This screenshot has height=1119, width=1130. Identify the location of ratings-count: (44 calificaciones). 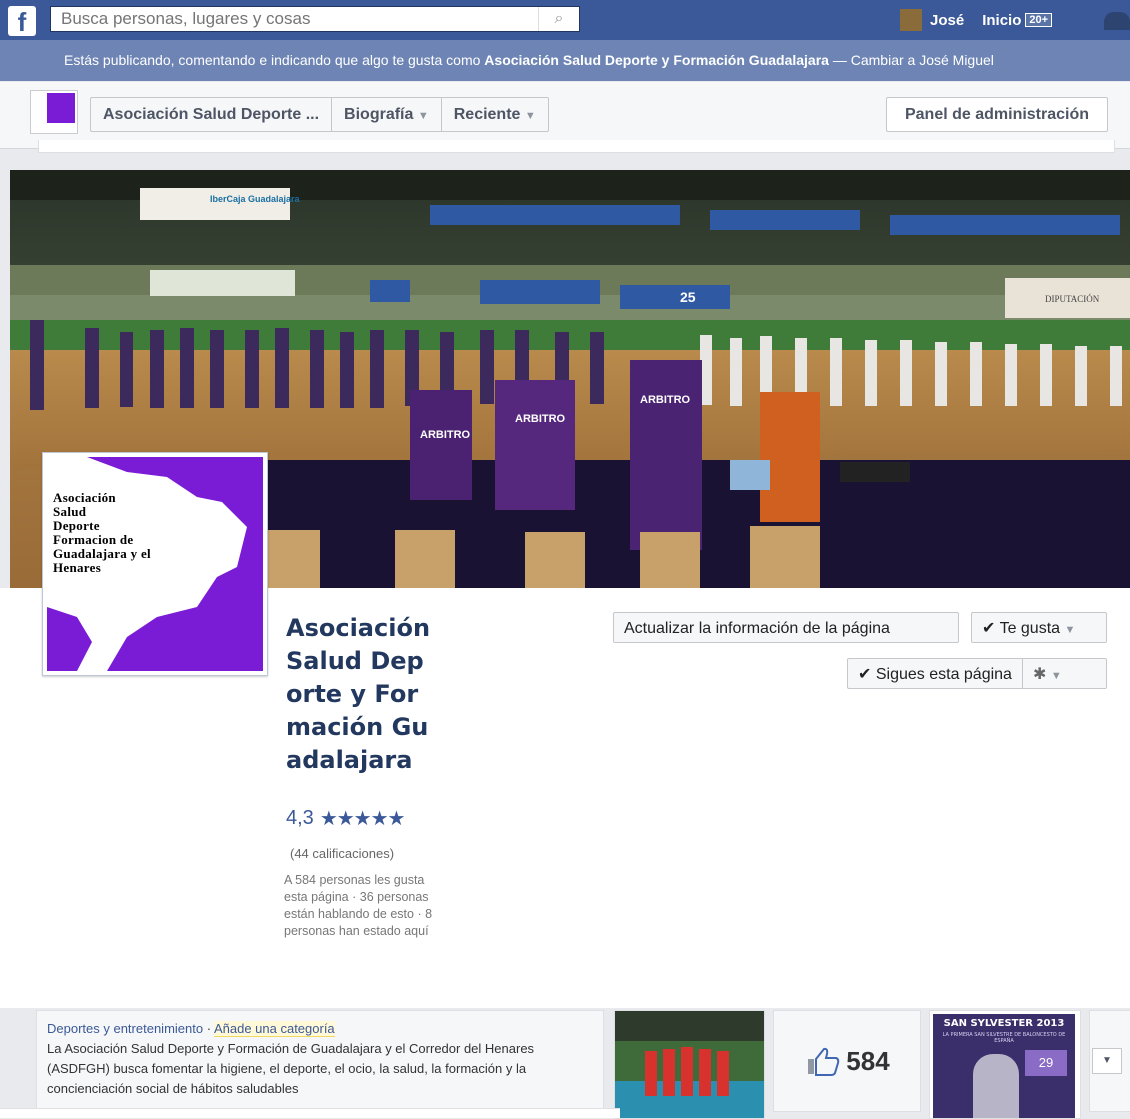
(342, 853).